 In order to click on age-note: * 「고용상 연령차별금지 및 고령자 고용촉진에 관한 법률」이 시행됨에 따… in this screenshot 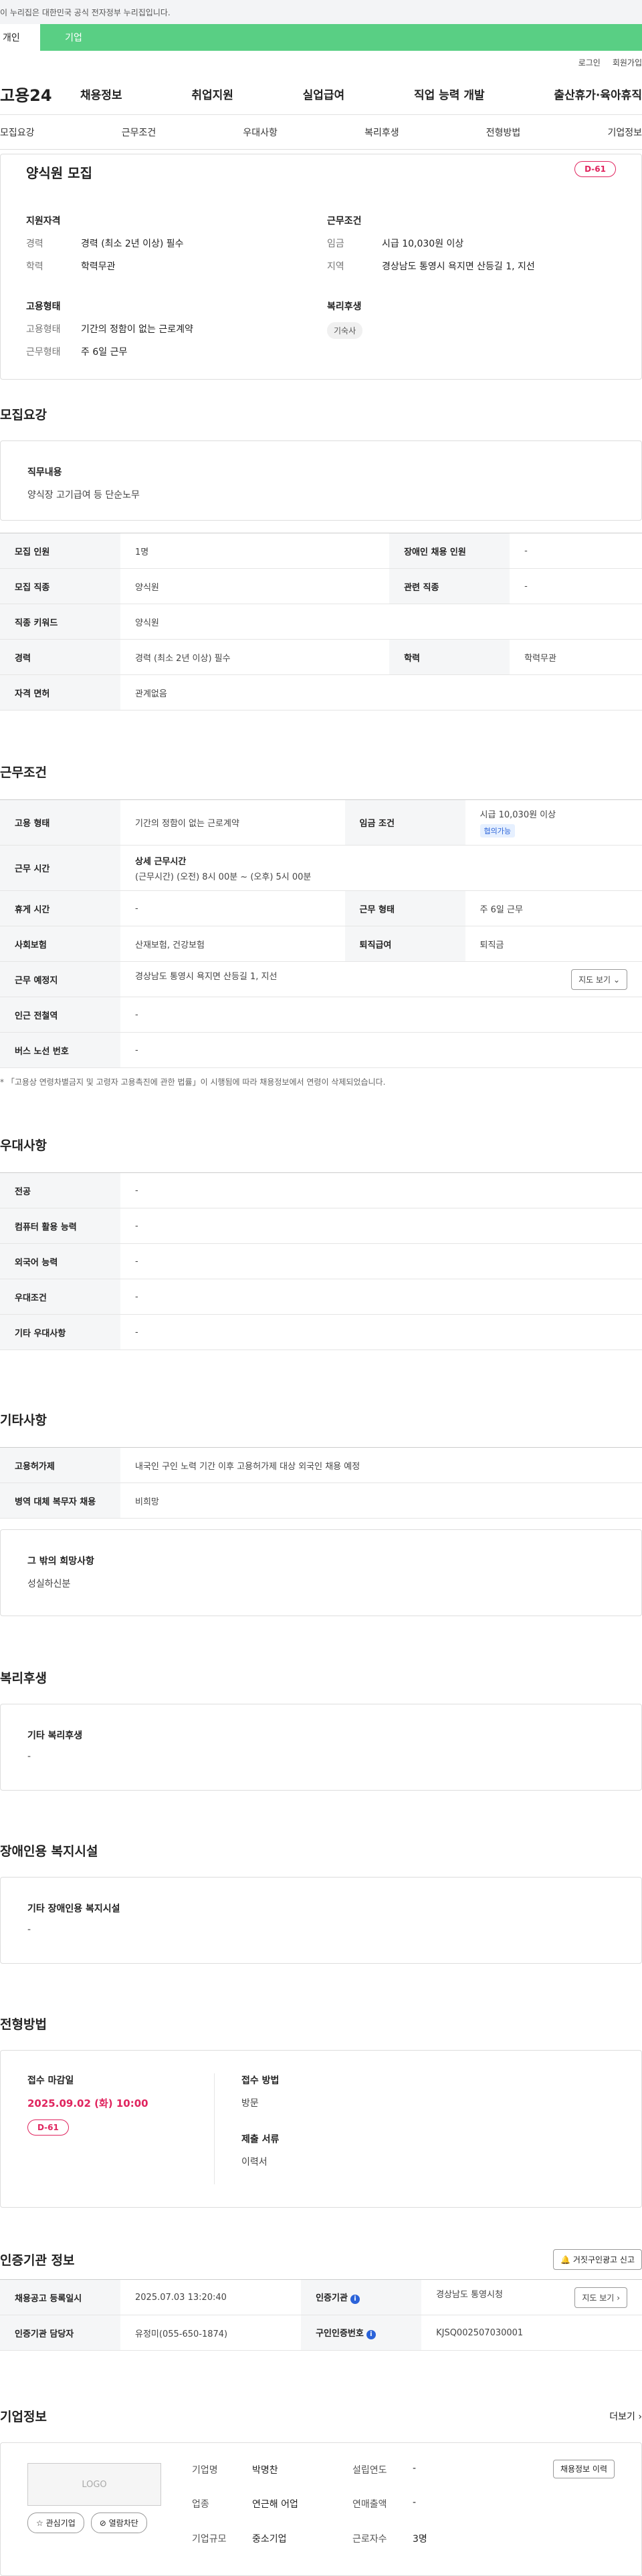, I will do `click(193, 1082)`.